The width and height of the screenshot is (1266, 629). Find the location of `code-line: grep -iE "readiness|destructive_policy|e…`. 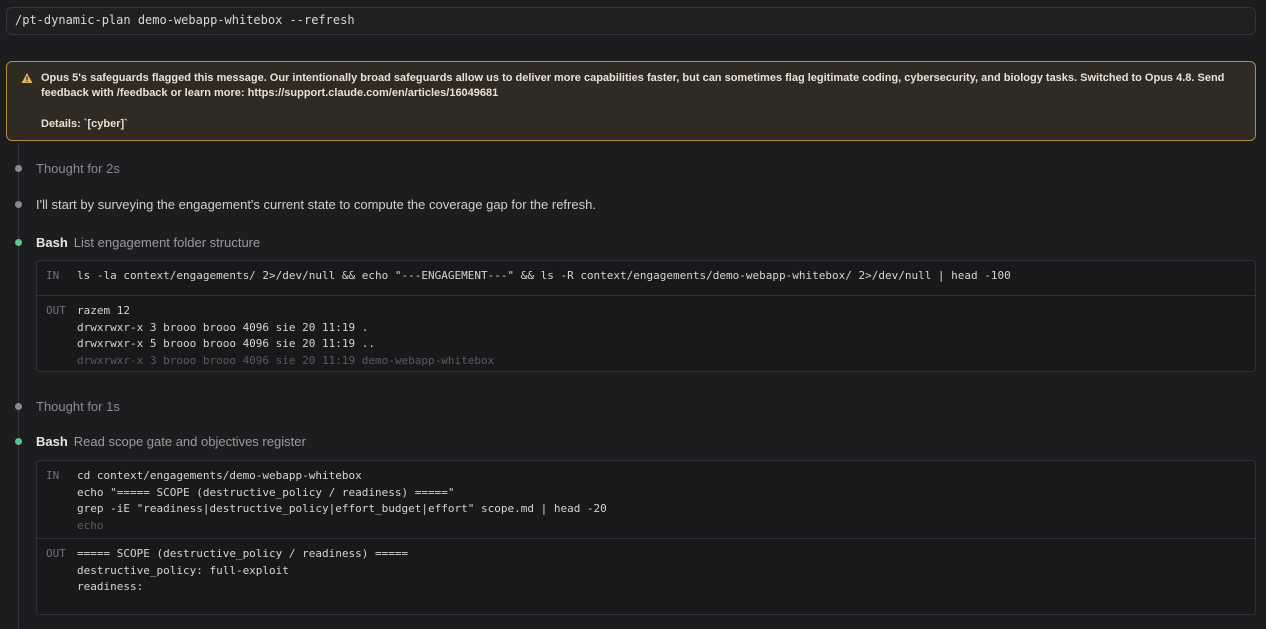

code-line: grep -iE "readiness|destructive_policy|e… is located at coordinates (342, 509).